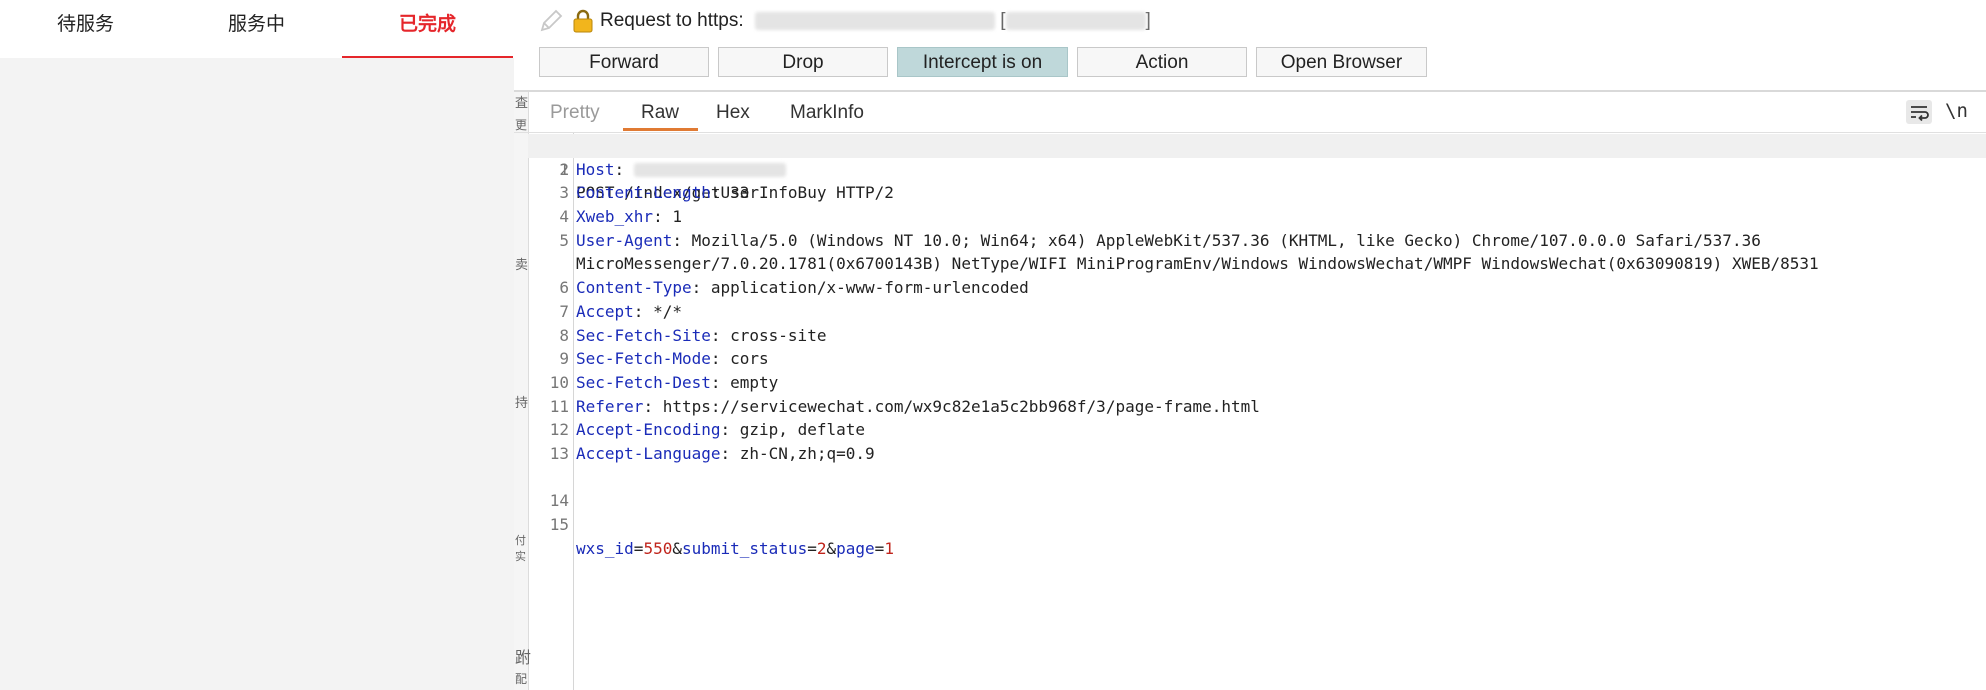  Describe the element at coordinates (256, 24) in the screenshot. I see `tab-label: 服务中` at that location.